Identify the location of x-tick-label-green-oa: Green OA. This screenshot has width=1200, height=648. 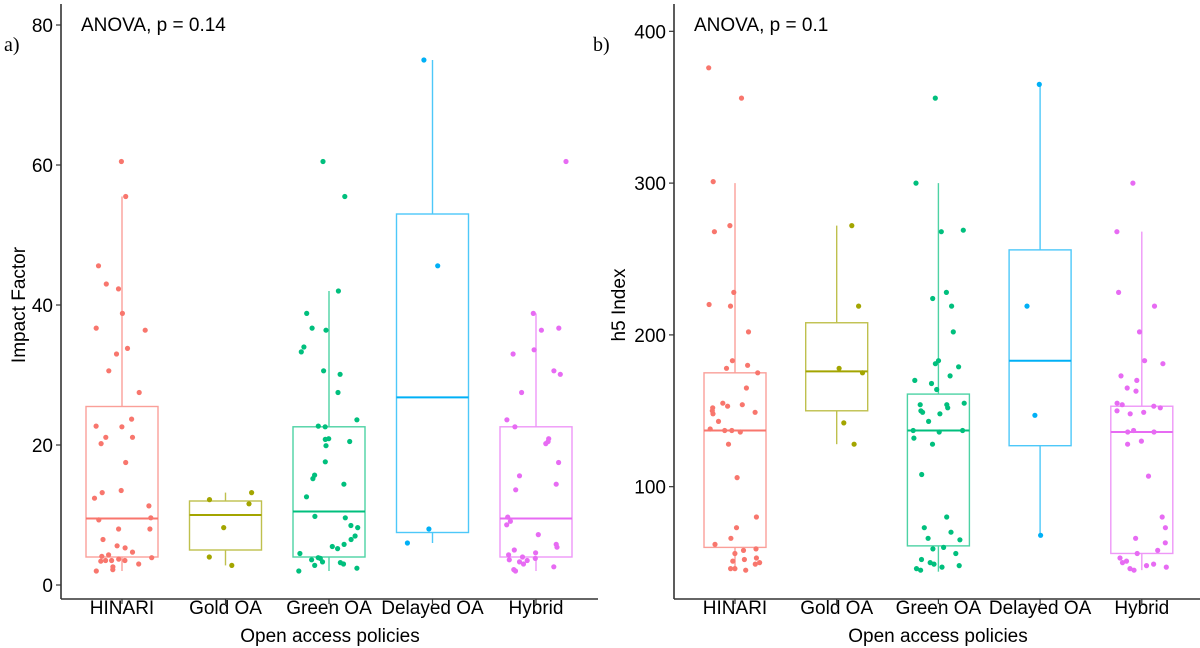
(329, 608).